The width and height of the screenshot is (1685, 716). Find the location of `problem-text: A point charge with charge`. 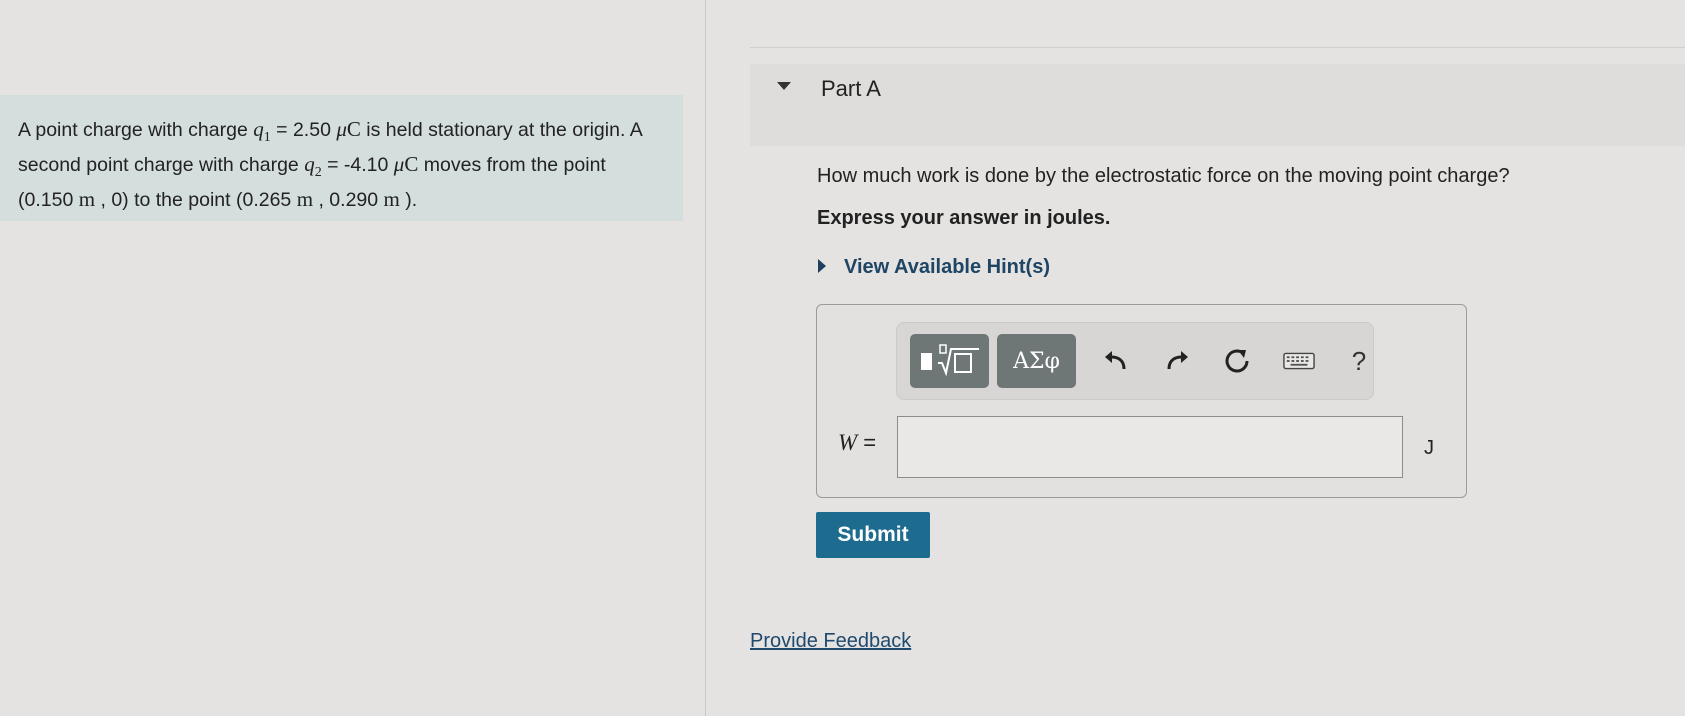

problem-text: A point charge with charge is located at coordinates (136, 130).